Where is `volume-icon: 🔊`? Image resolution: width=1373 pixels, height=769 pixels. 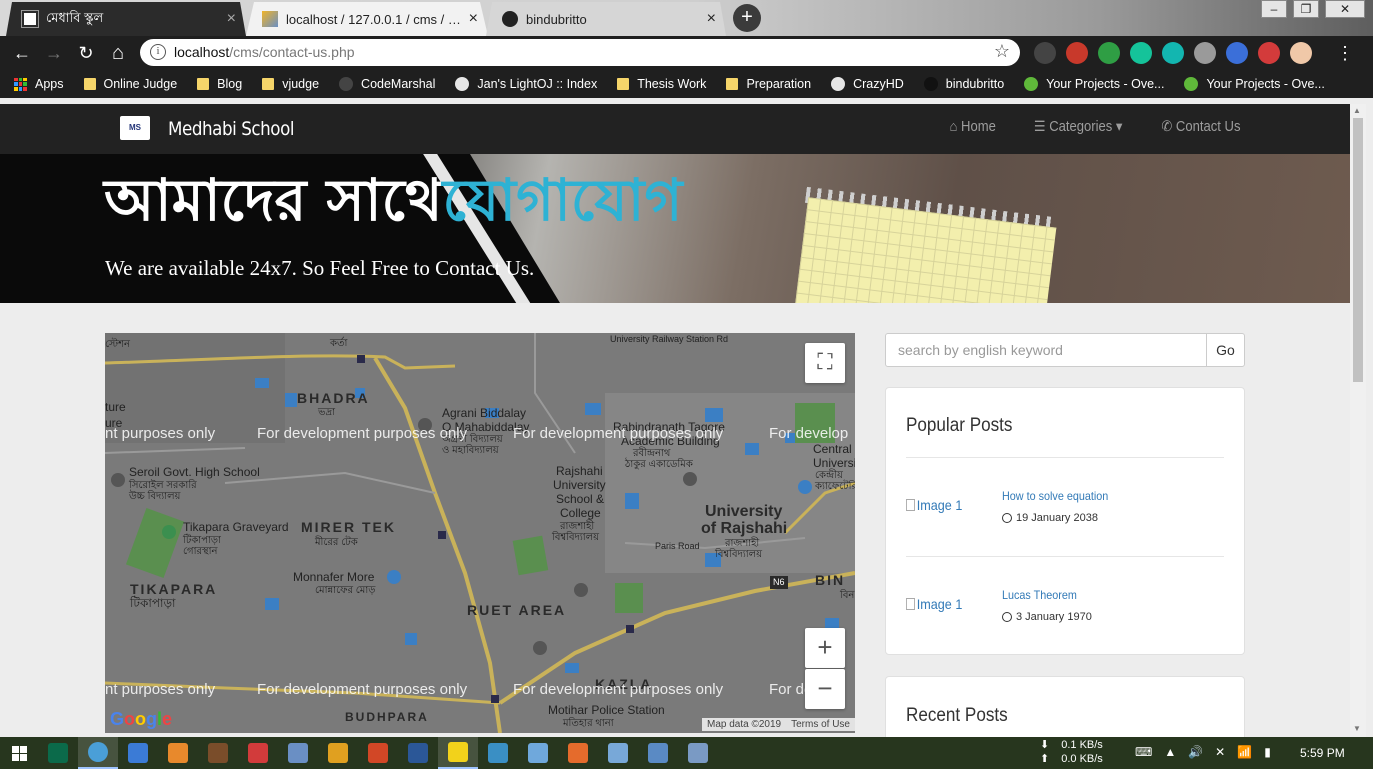 volume-icon: 🔊 is located at coordinates (1195, 752).